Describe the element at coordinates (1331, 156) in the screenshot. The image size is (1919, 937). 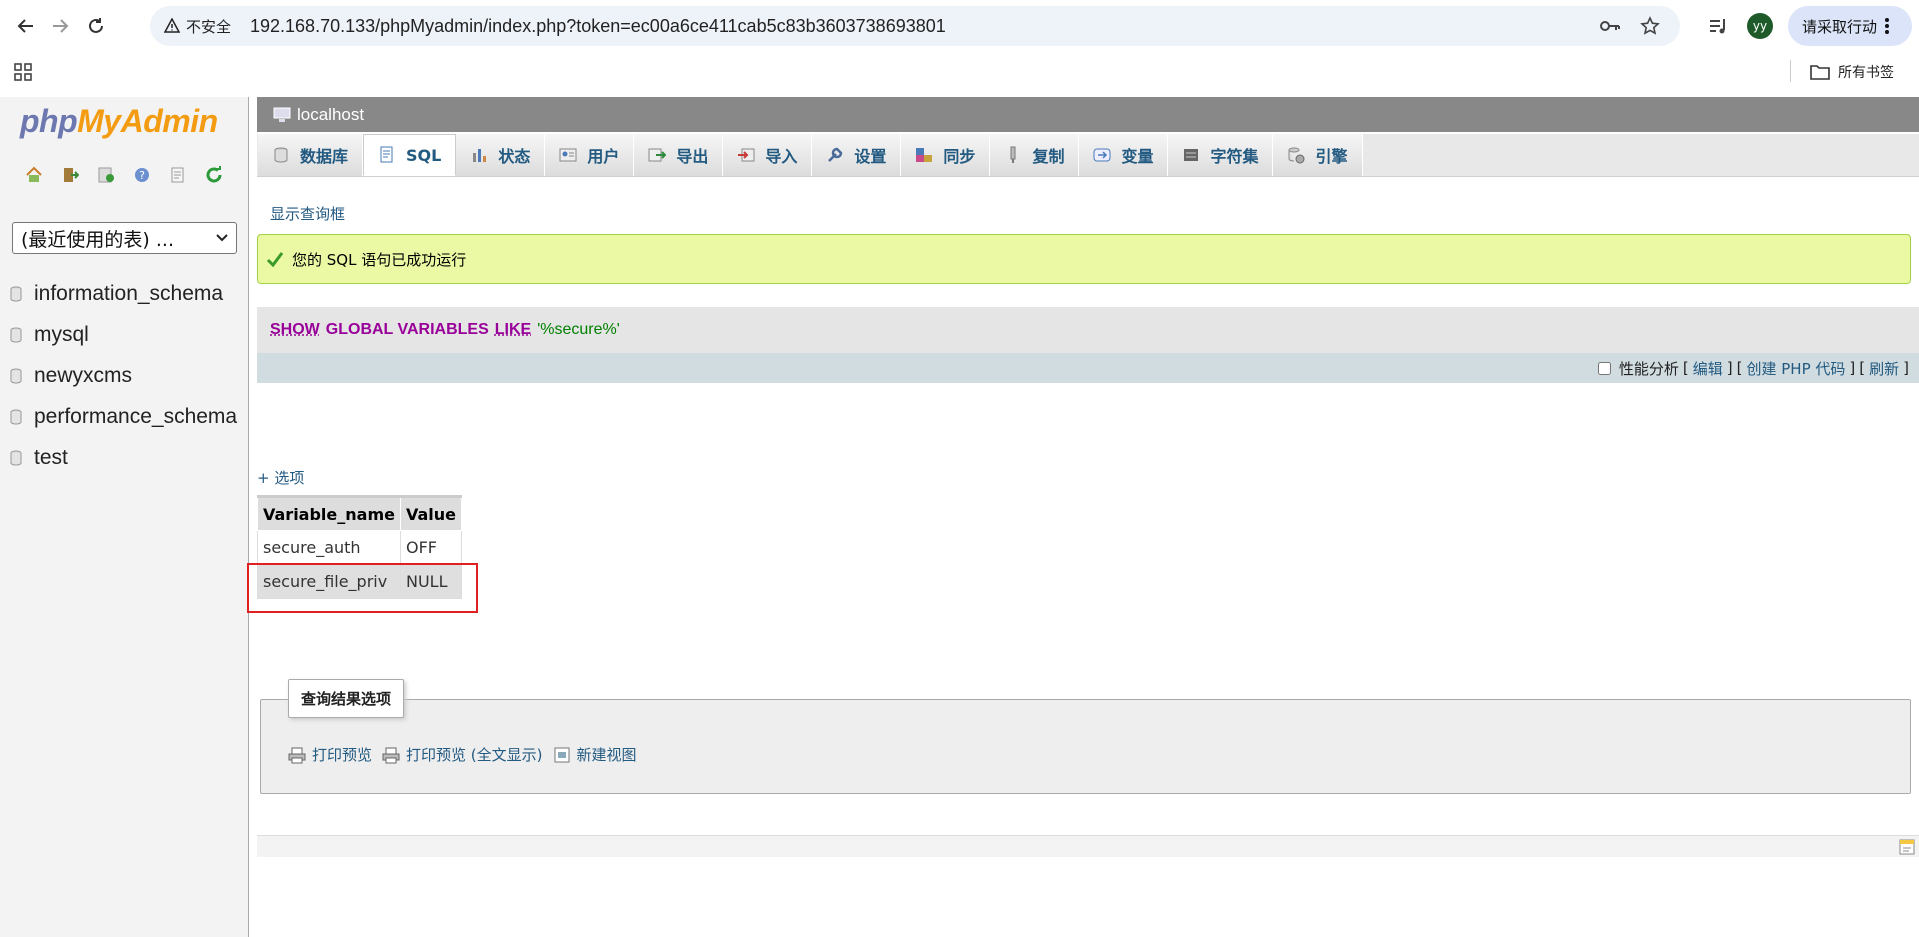
I see `tab-label: 引擎` at that location.